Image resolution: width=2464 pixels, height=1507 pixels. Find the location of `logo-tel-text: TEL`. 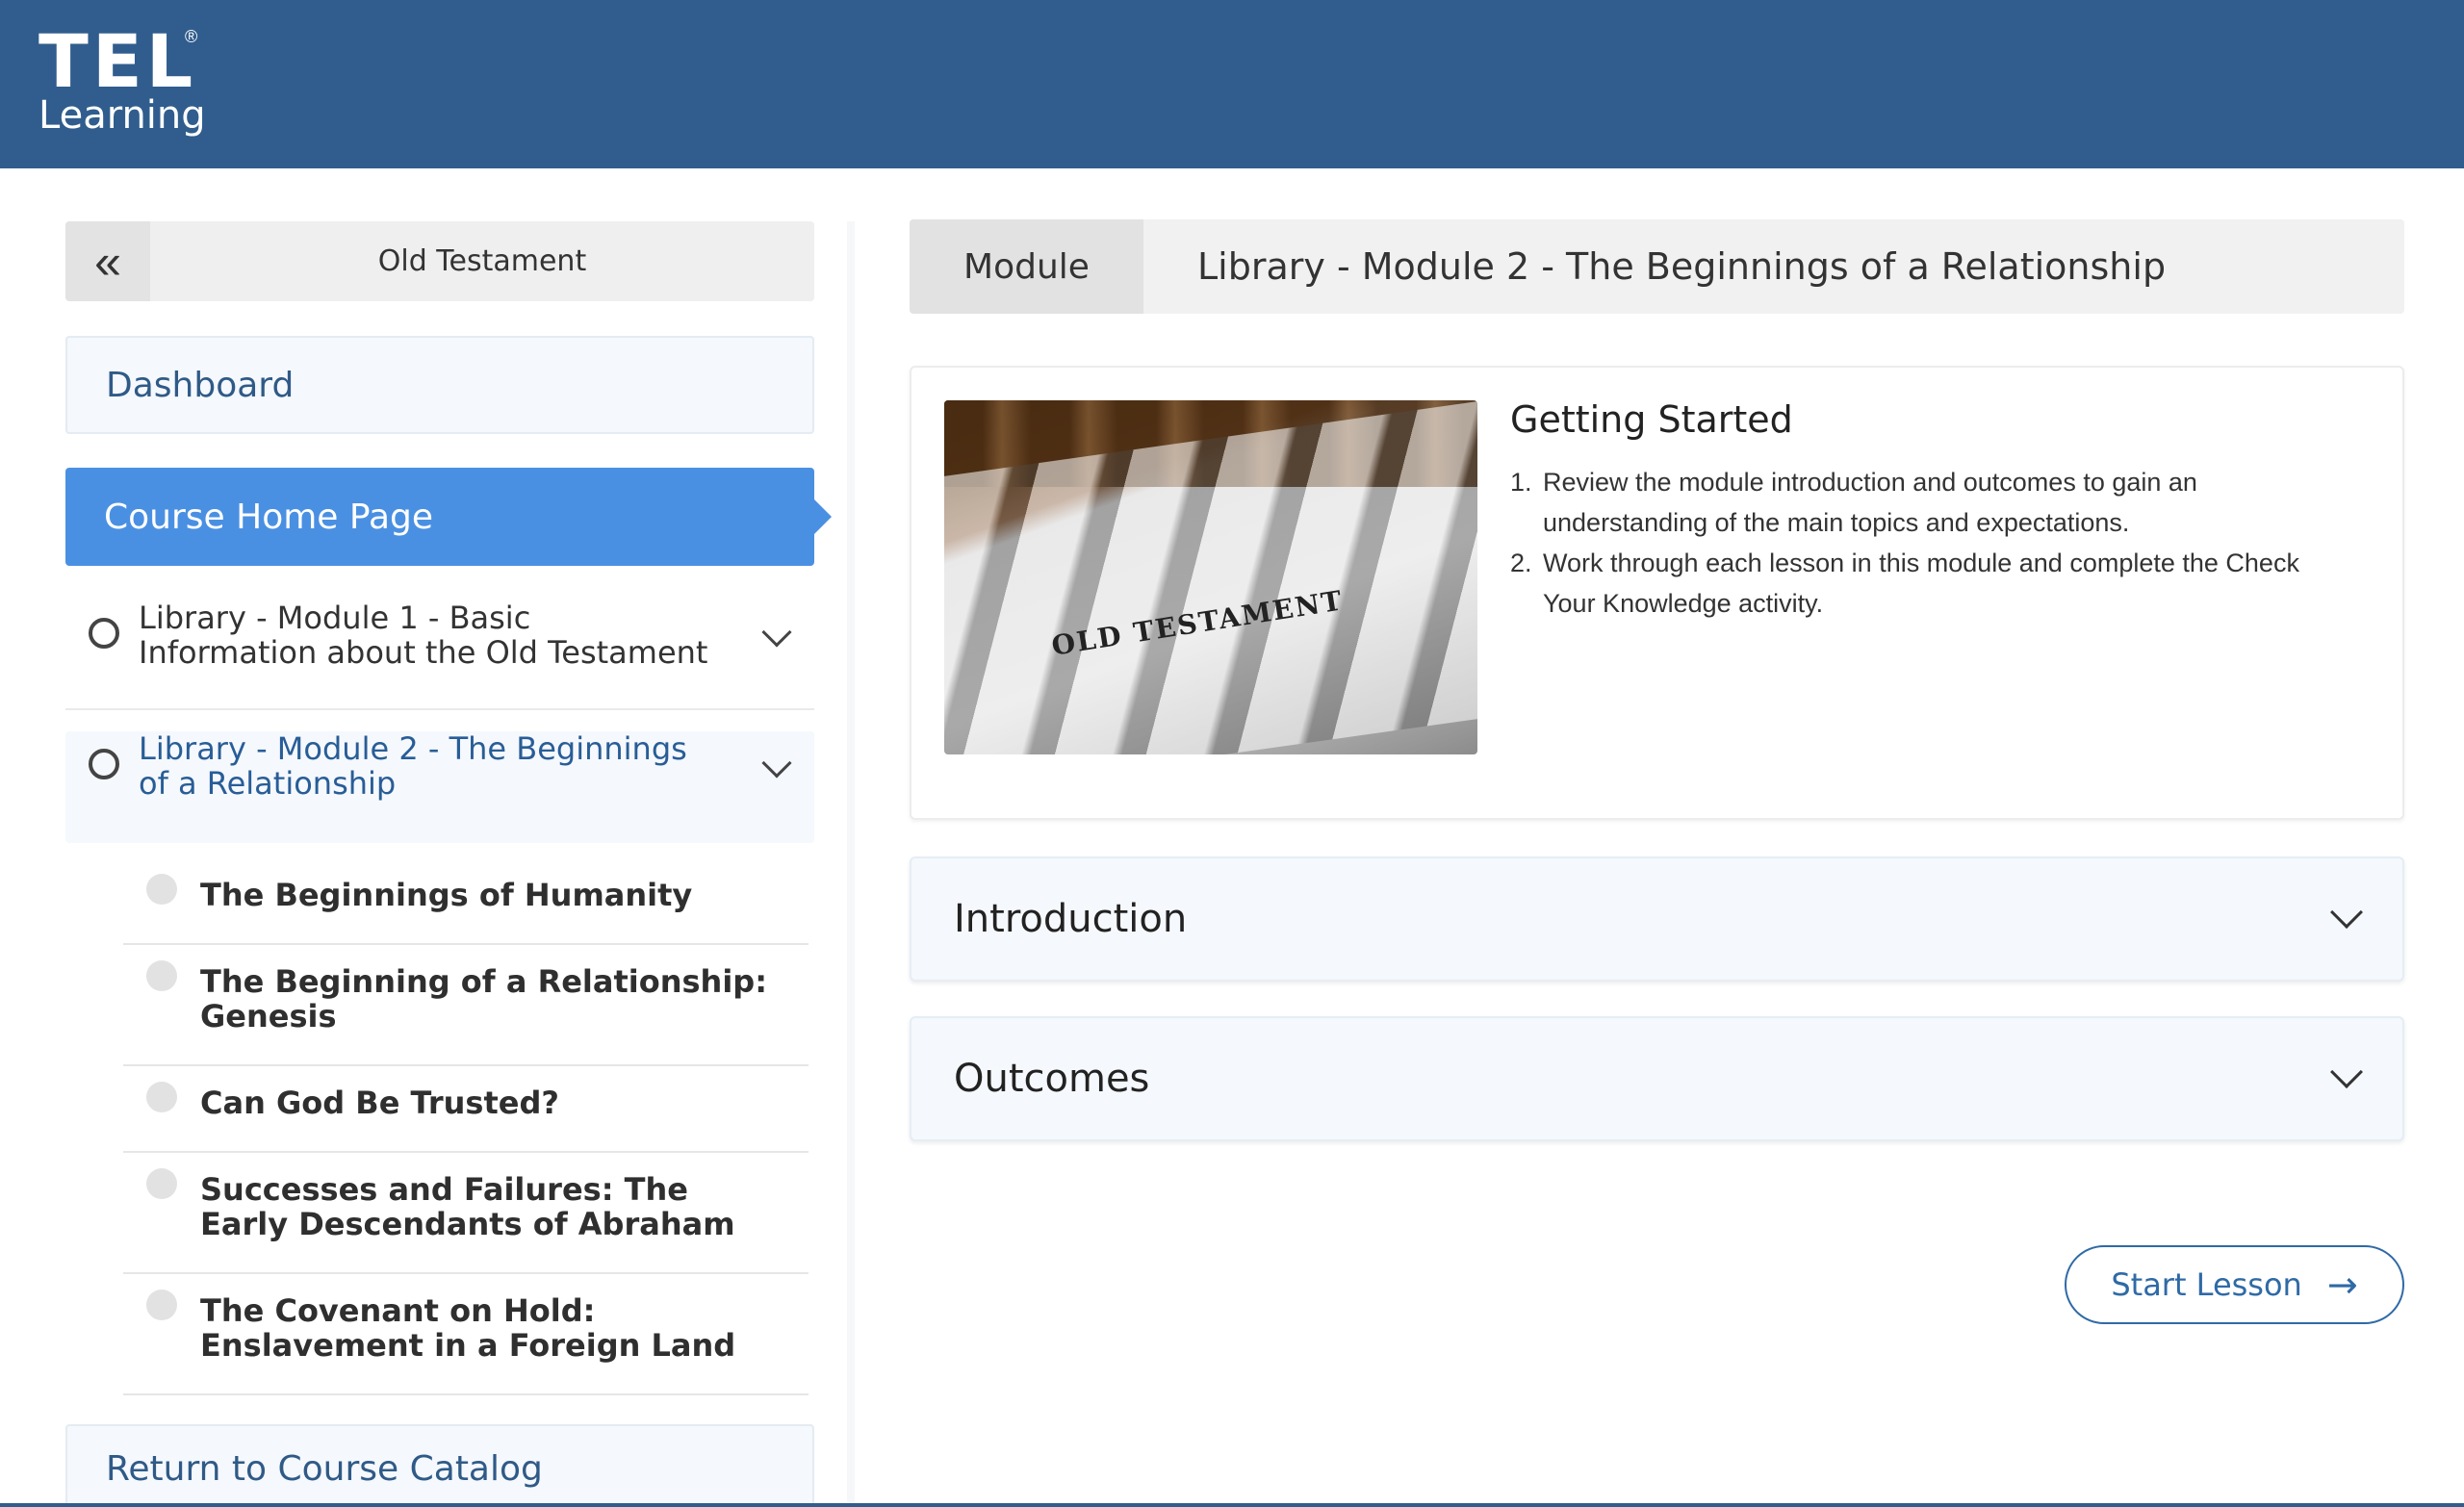

logo-tel-text: TEL is located at coordinates (117, 61).